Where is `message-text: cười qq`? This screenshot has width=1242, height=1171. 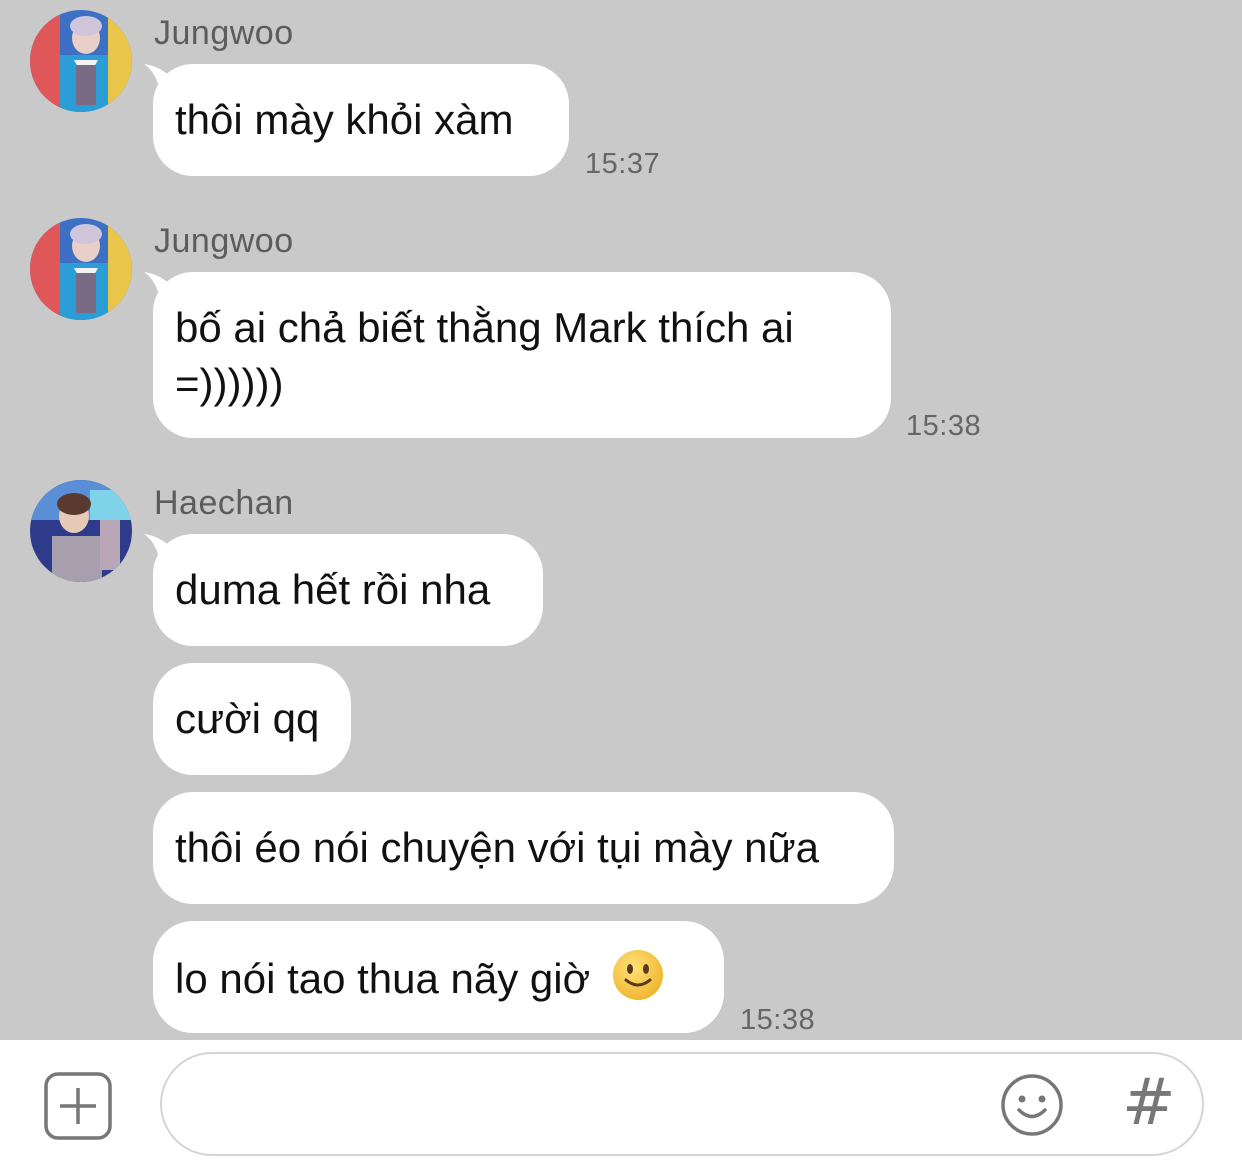 message-text: cười qq is located at coordinates (247, 718).